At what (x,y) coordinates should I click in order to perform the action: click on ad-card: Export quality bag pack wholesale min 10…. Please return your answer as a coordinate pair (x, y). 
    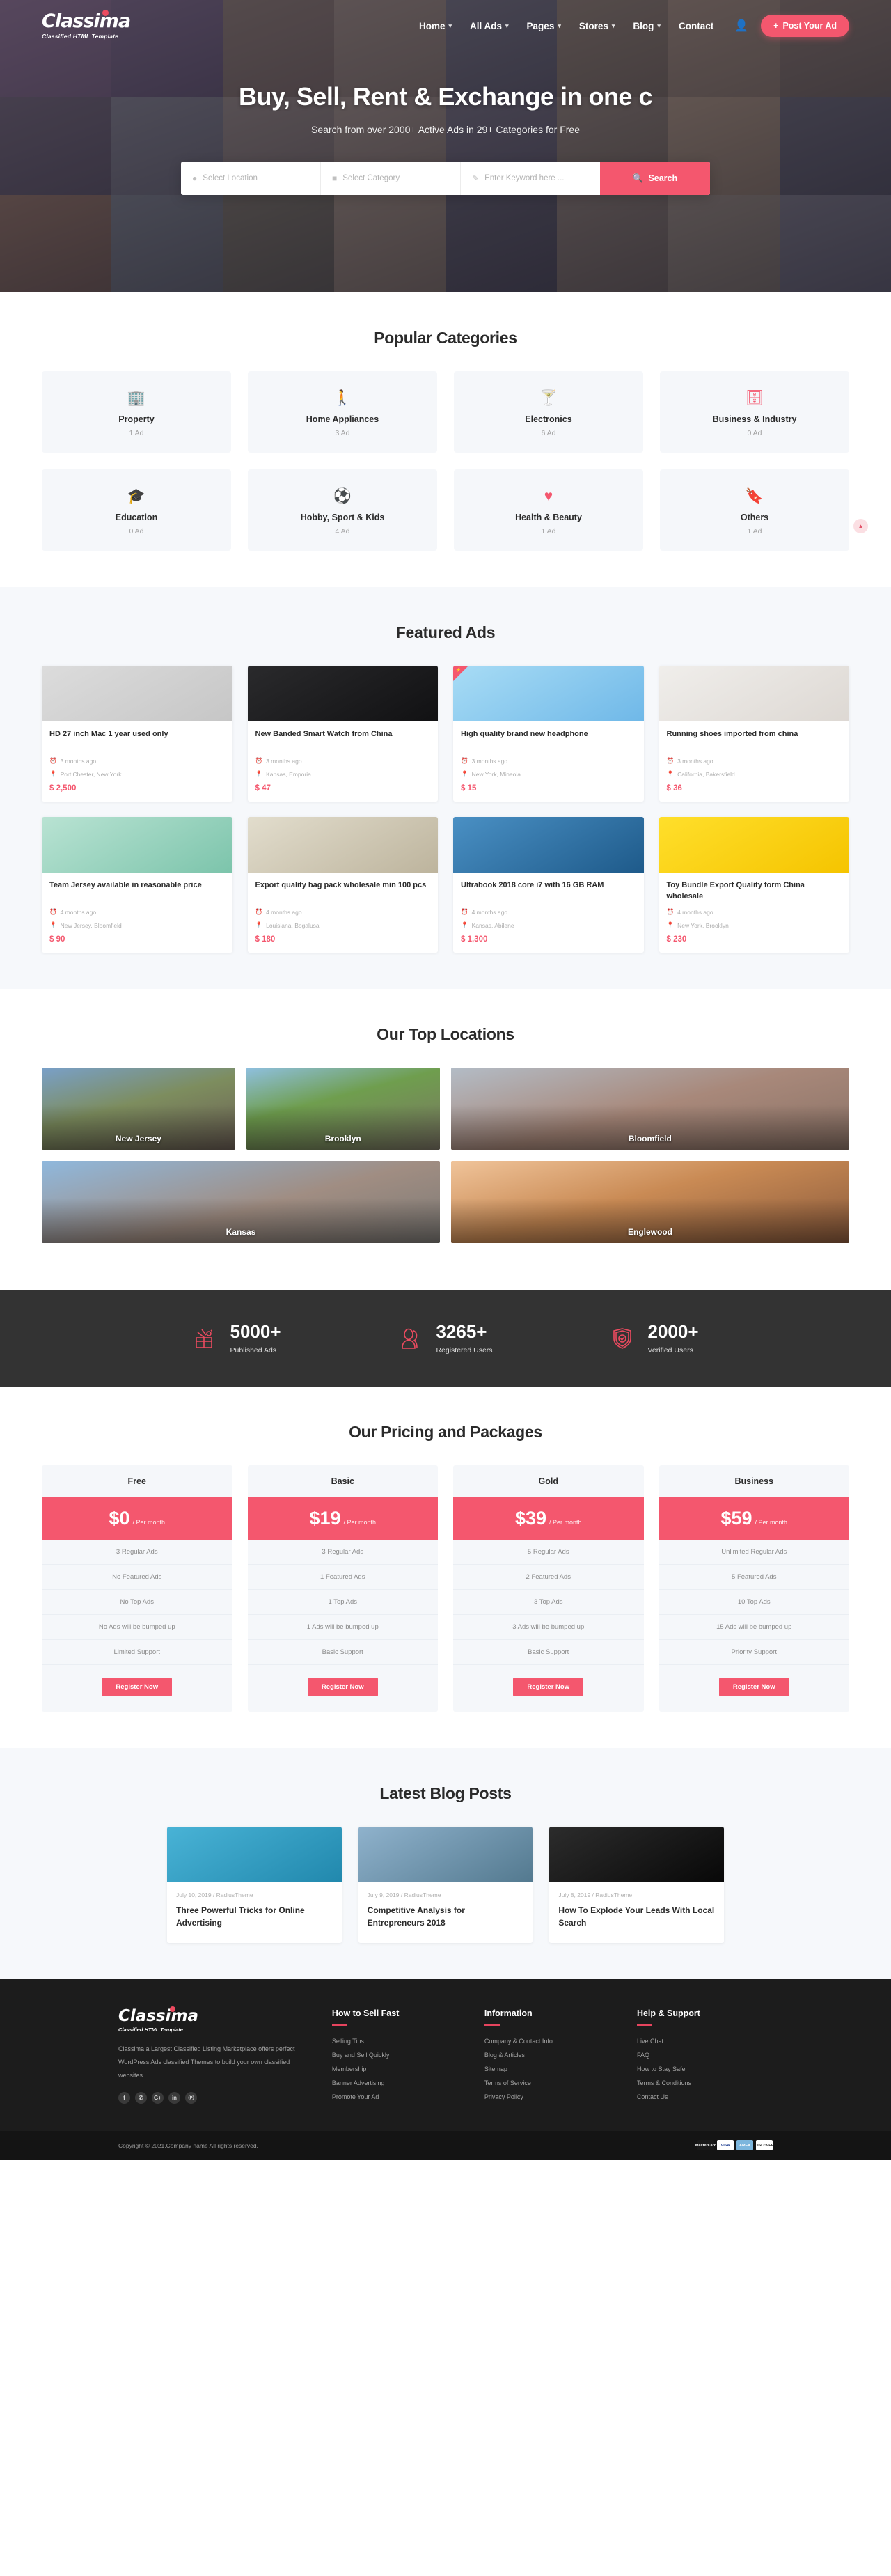
    Looking at the image, I should click on (342, 885).